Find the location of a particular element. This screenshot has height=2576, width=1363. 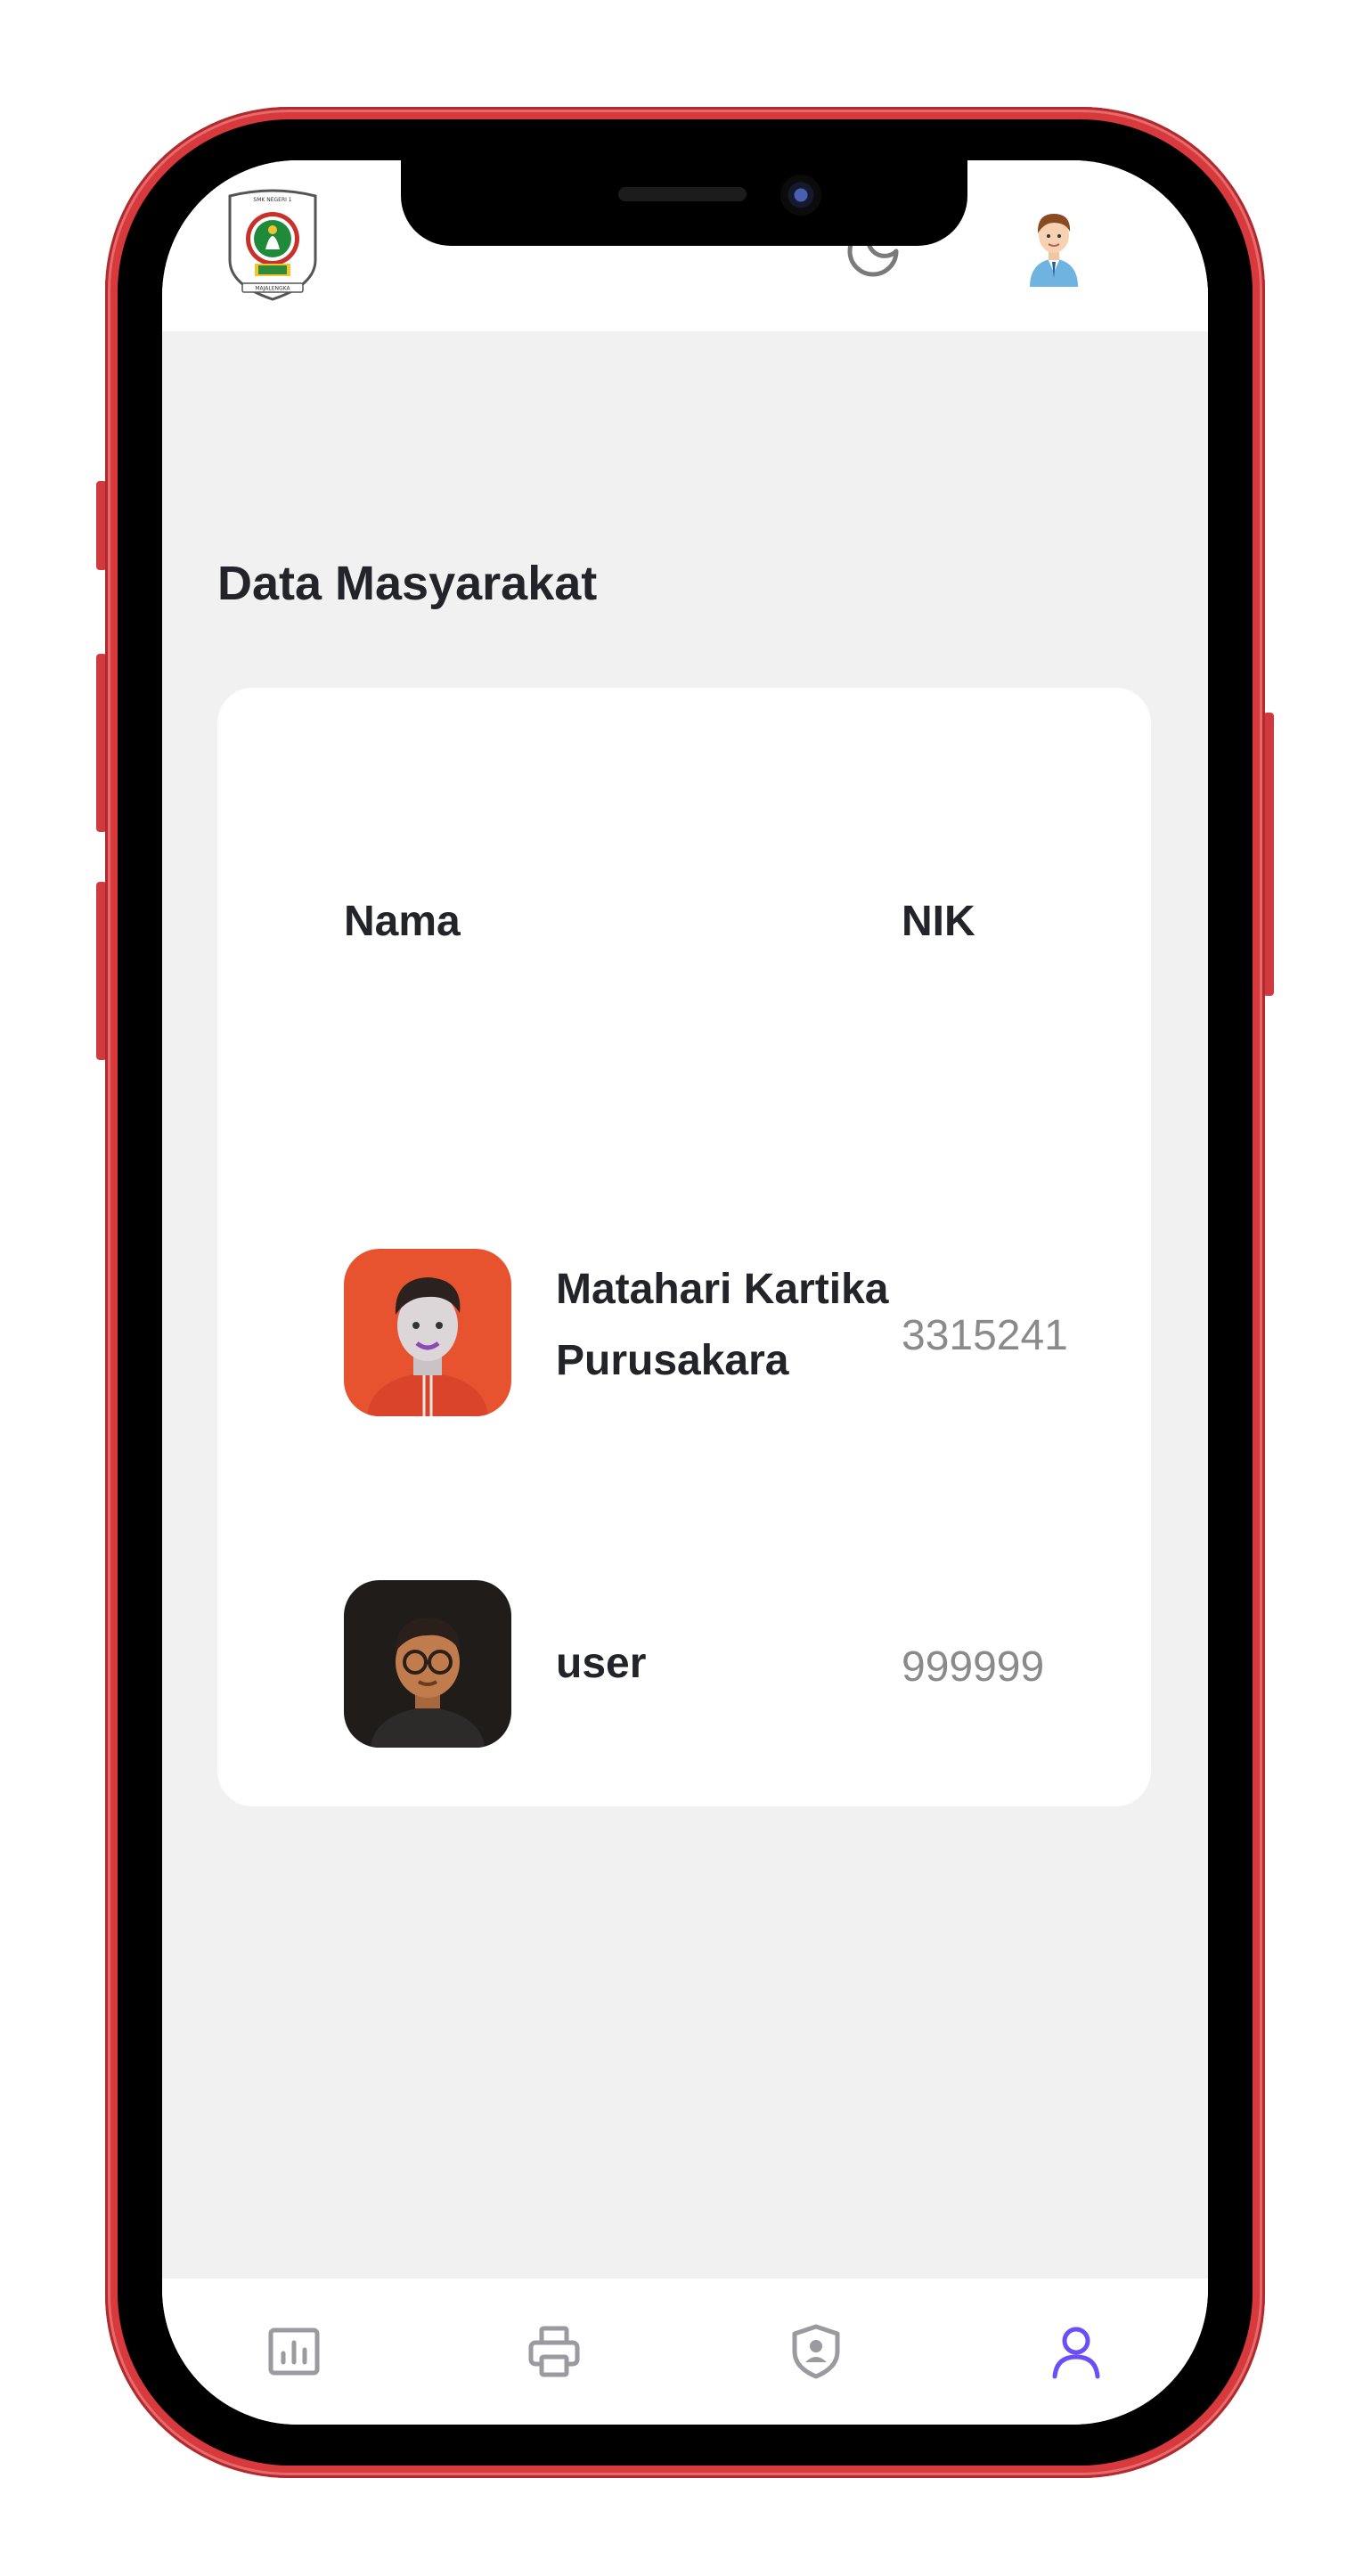

column-header-nama: Nama is located at coordinates (402, 921).